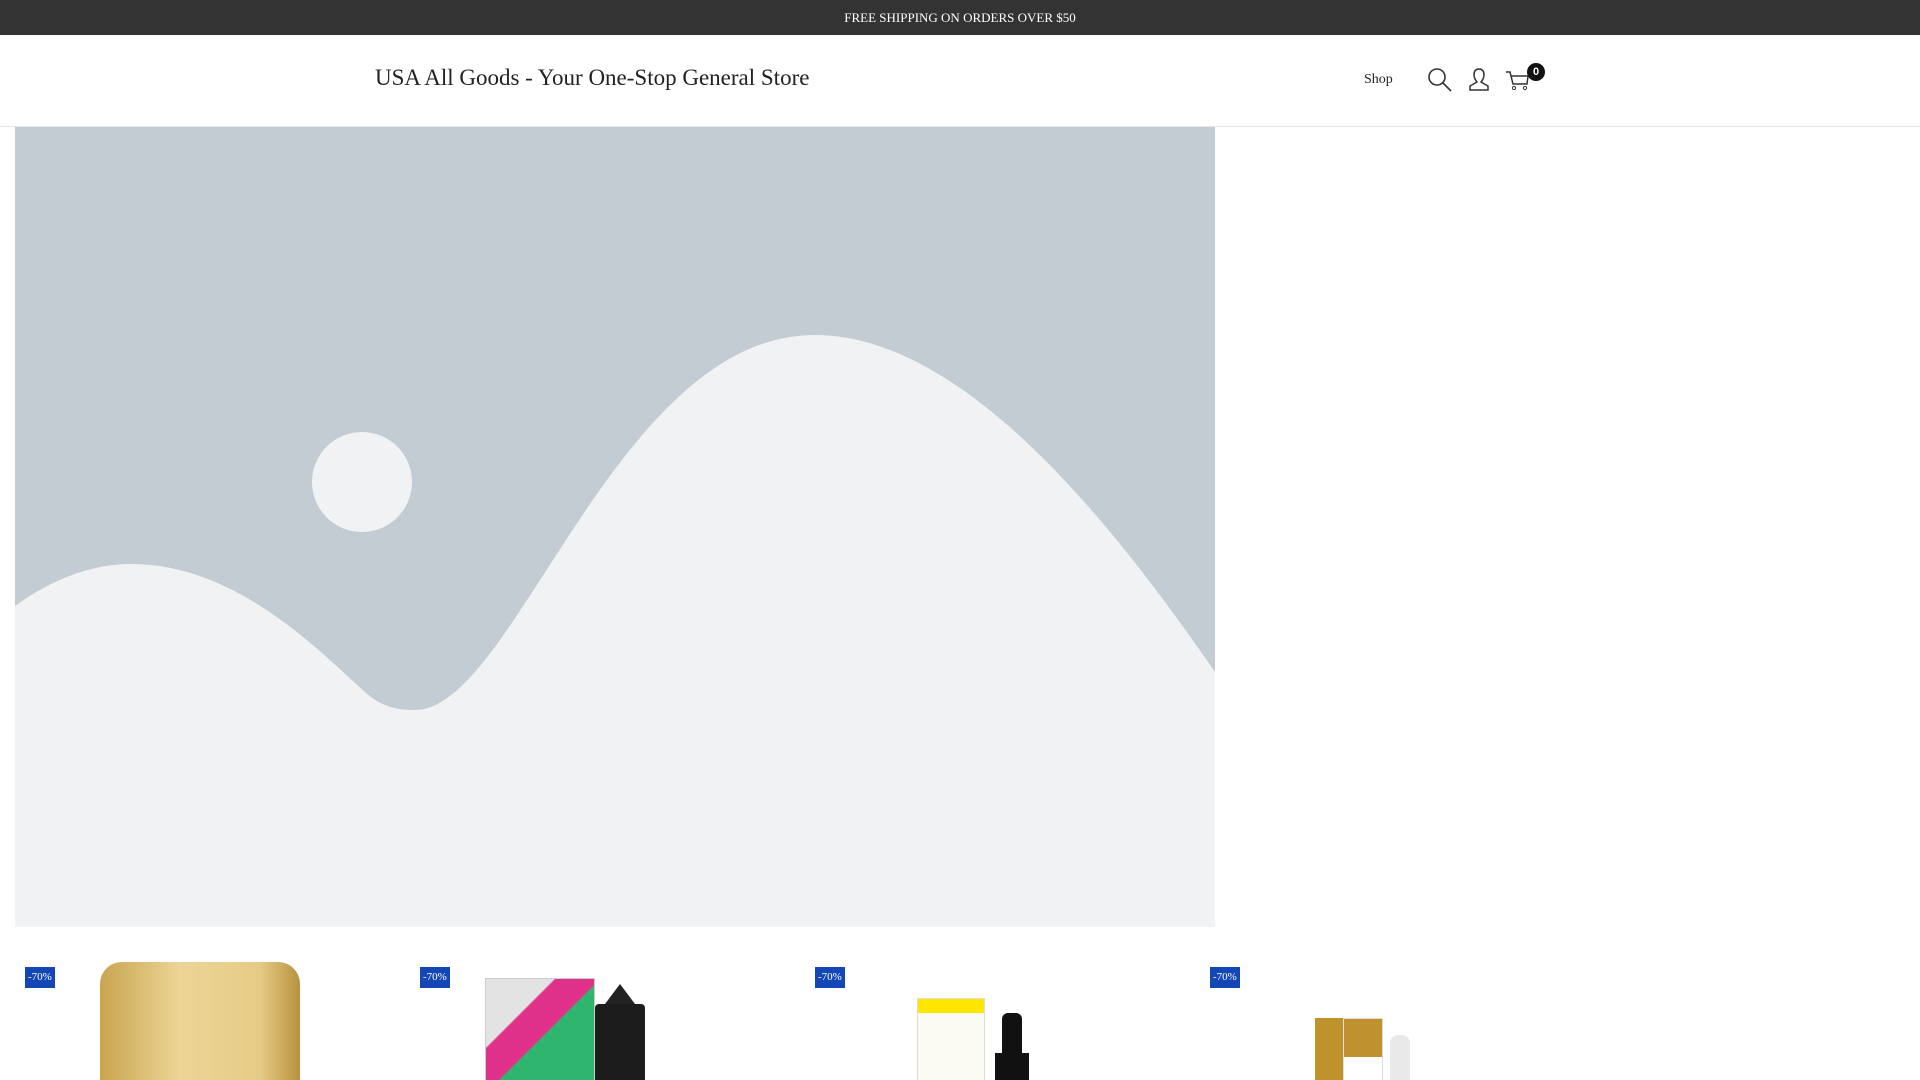 Image resolution: width=1920 pixels, height=1080 pixels. I want to click on product-image-pure-mist, so click(1329, 1049).